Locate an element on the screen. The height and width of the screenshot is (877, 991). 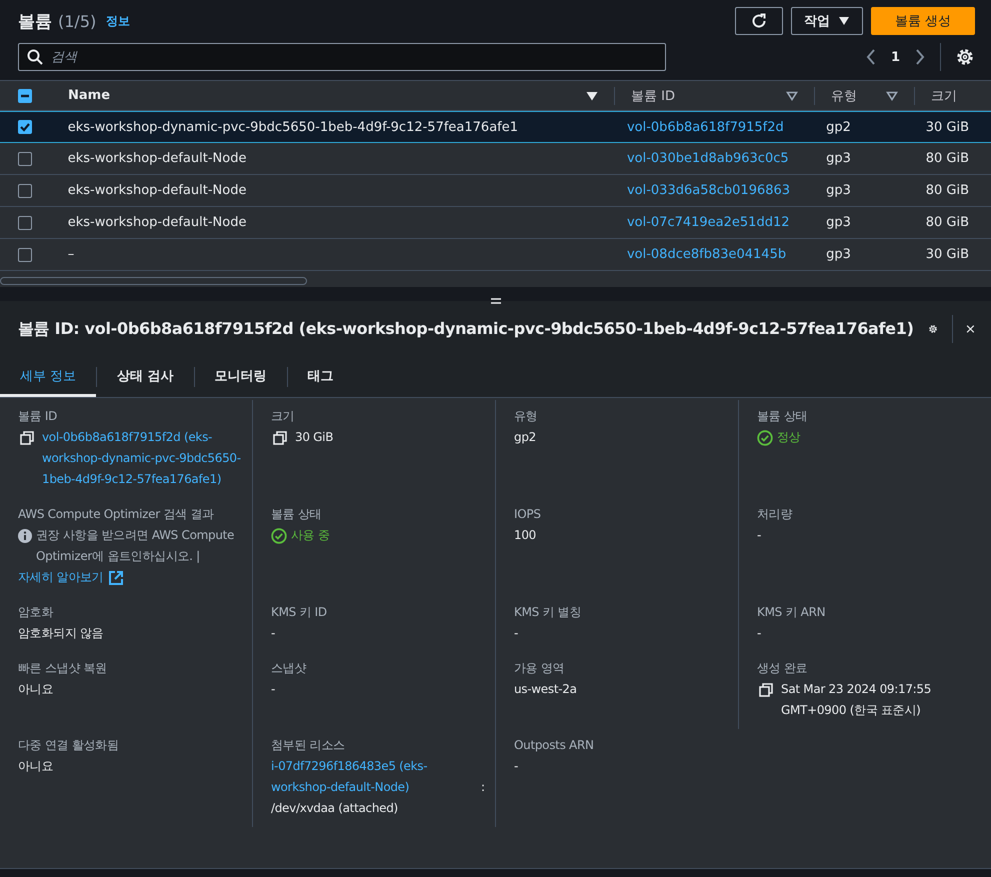
settings-icon is located at coordinates (965, 57).